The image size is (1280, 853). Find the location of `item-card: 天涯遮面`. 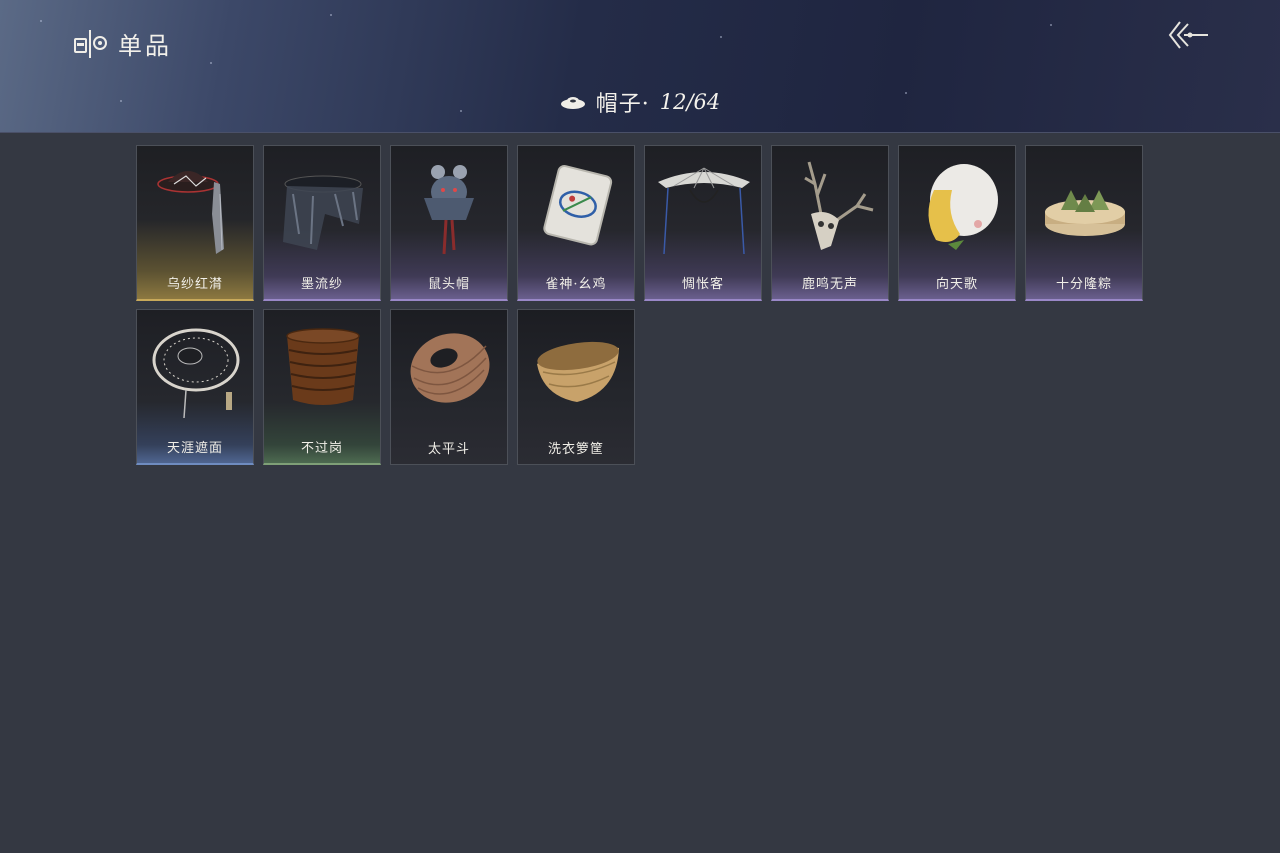

item-card: 天涯遮面 is located at coordinates (195, 387).